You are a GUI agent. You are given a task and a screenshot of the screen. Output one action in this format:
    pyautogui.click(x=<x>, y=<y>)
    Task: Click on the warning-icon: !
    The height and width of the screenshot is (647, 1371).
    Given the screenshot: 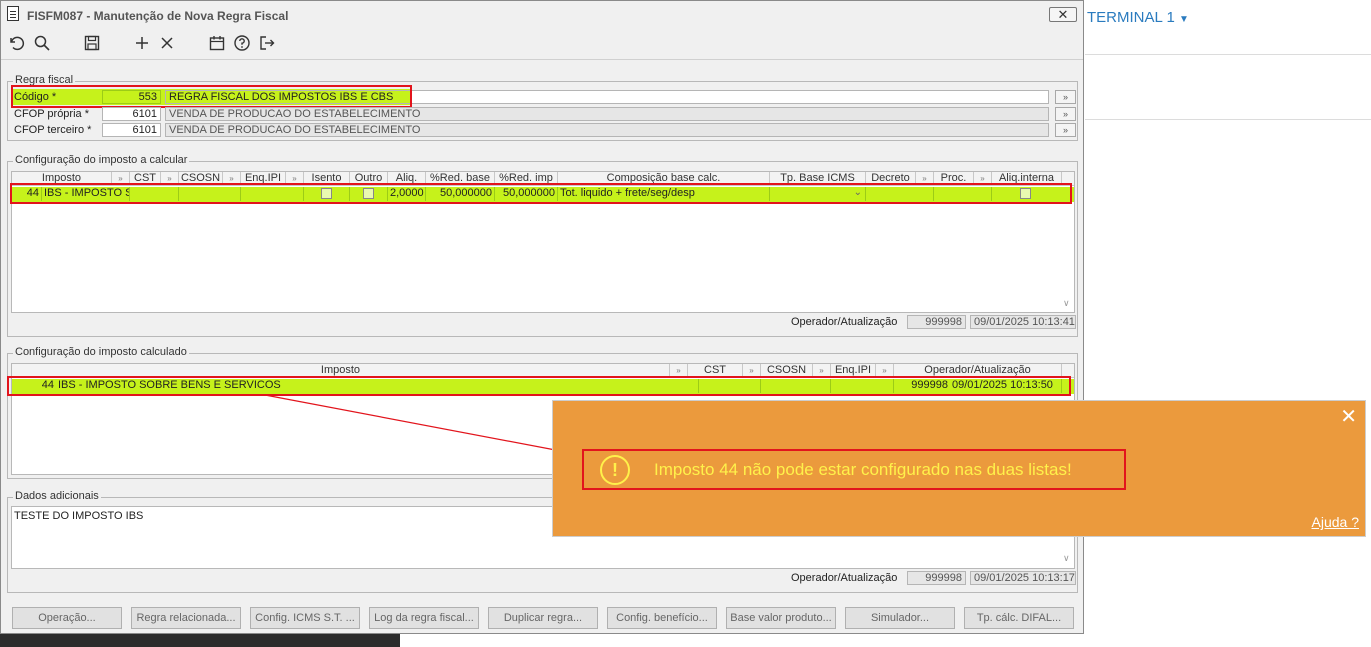 What is the action you would take?
    pyautogui.click(x=615, y=470)
    